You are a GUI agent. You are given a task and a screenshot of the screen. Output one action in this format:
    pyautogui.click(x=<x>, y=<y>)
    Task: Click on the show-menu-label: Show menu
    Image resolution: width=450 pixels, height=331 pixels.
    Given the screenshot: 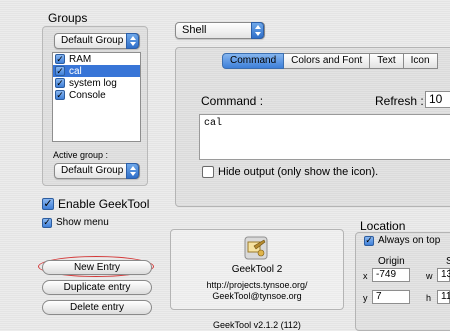 What is the action you would take?
    pyautogui.click(x=82, y=222)
    